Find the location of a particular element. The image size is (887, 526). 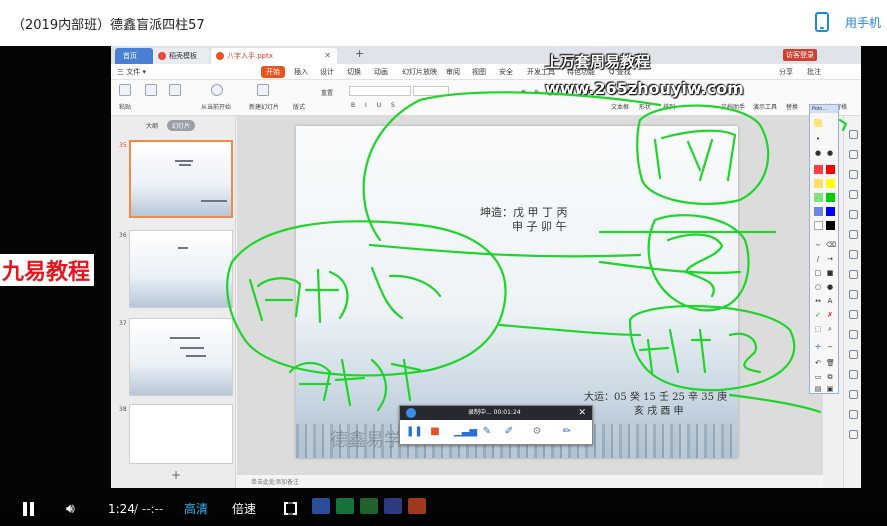

color-swatch-yellow-light is located at coordinates (818, 183).